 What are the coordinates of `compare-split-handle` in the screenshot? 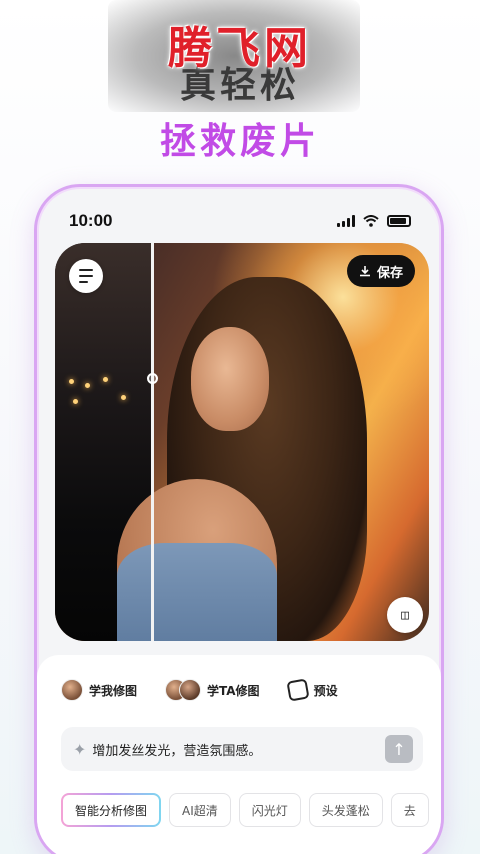 It's located at (152, 378).